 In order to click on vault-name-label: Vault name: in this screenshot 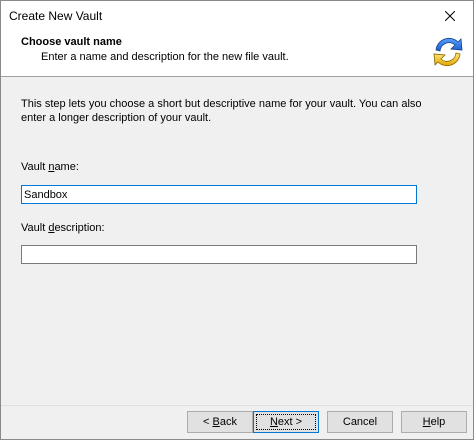, I will do `click(50, 167)`.